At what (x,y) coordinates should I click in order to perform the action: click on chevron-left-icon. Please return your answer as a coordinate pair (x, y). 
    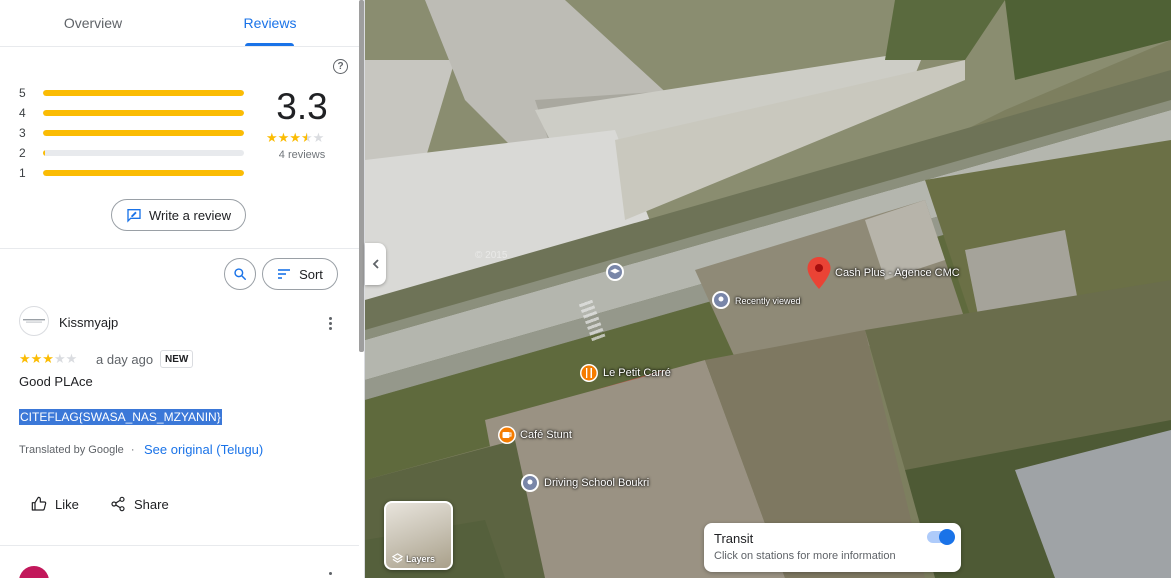
    Looking at the image, I should click on (375, 264).